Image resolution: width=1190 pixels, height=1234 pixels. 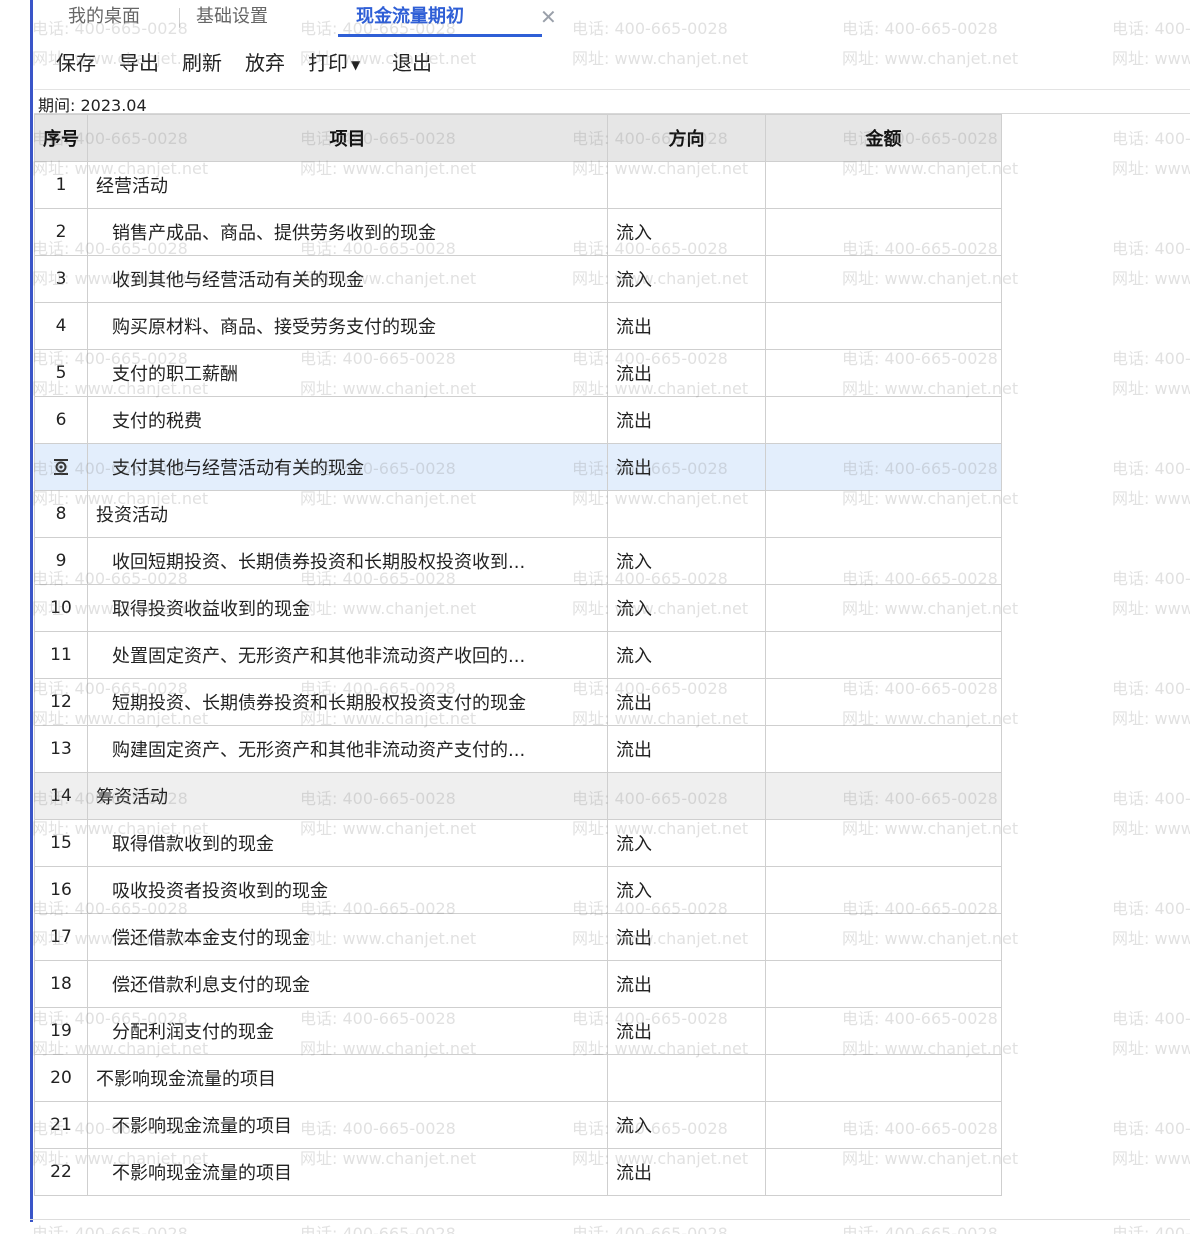 What do you see at coordinates (76, 63) in the screenshot?
I see `save-button: 保存` at bounding box center [76, 63].